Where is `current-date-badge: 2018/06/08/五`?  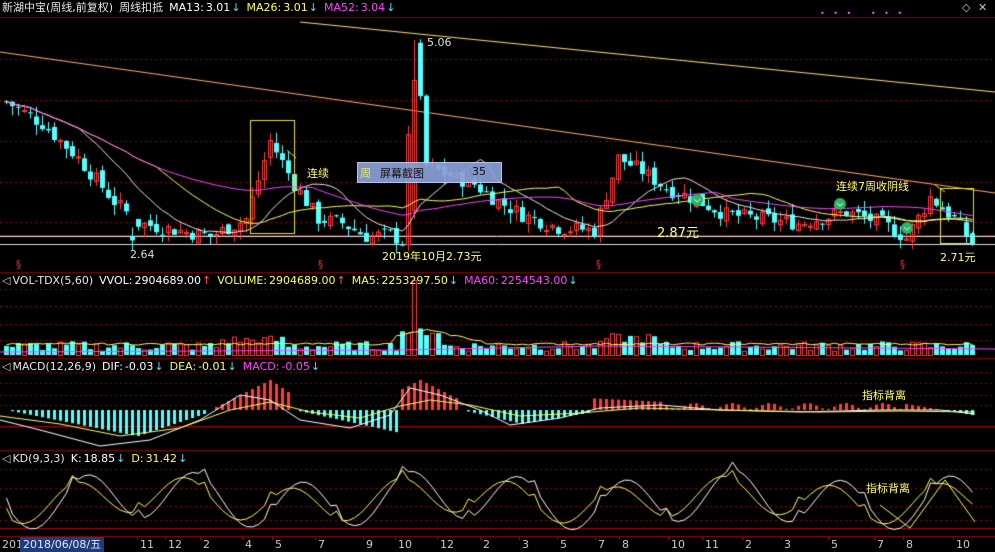
current-date-badge: 2018/06/08/五 is located at coordinates (62, 544).